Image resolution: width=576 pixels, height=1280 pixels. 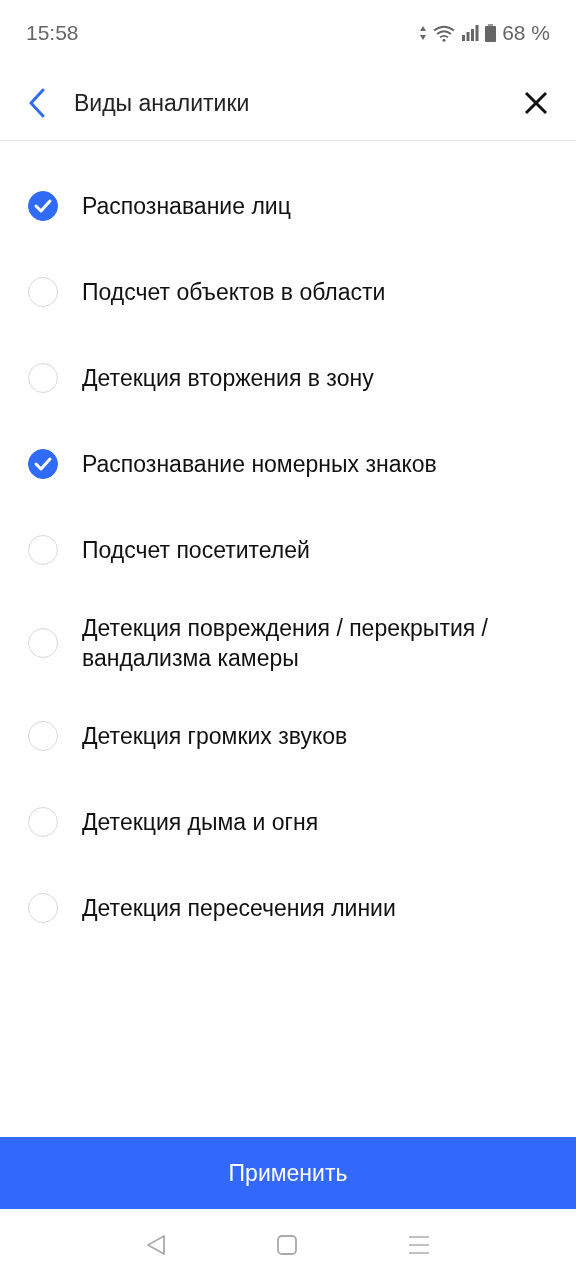 What do you see at coordinates (491, 33) in the screenshot?
I see `battery-icon` at bounding box center [491, 33].